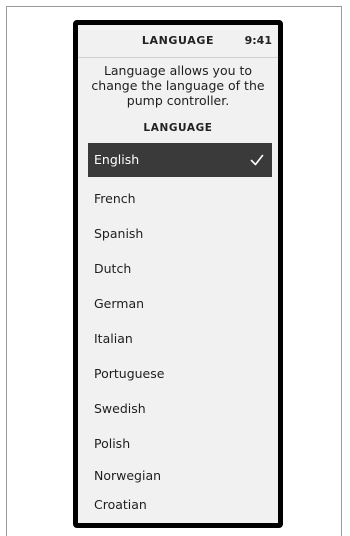 The image size is (350, 536). I want to click on language-option-label: Croatian, so click(120, 504).